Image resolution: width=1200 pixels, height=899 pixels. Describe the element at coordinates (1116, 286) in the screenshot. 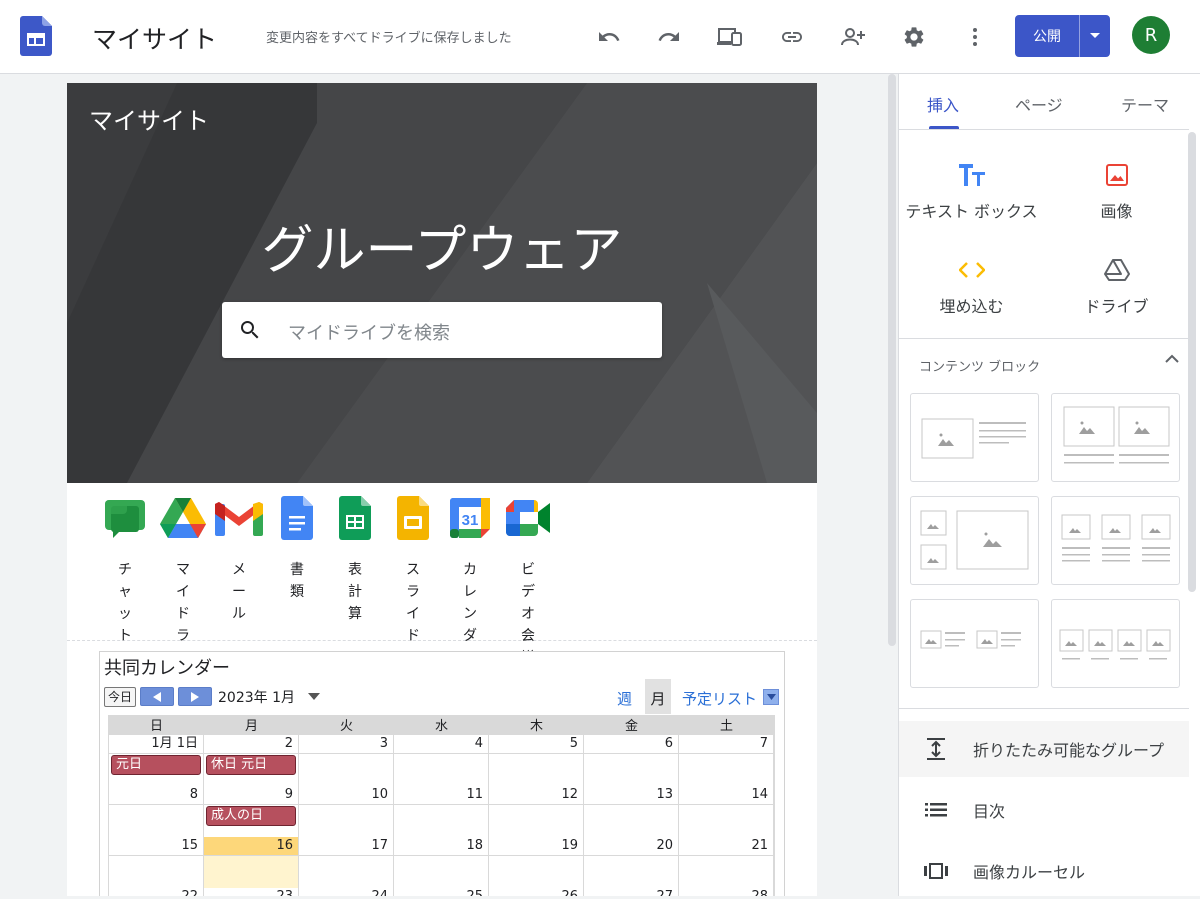

I see `insert-drive: ドライブ` at that location.